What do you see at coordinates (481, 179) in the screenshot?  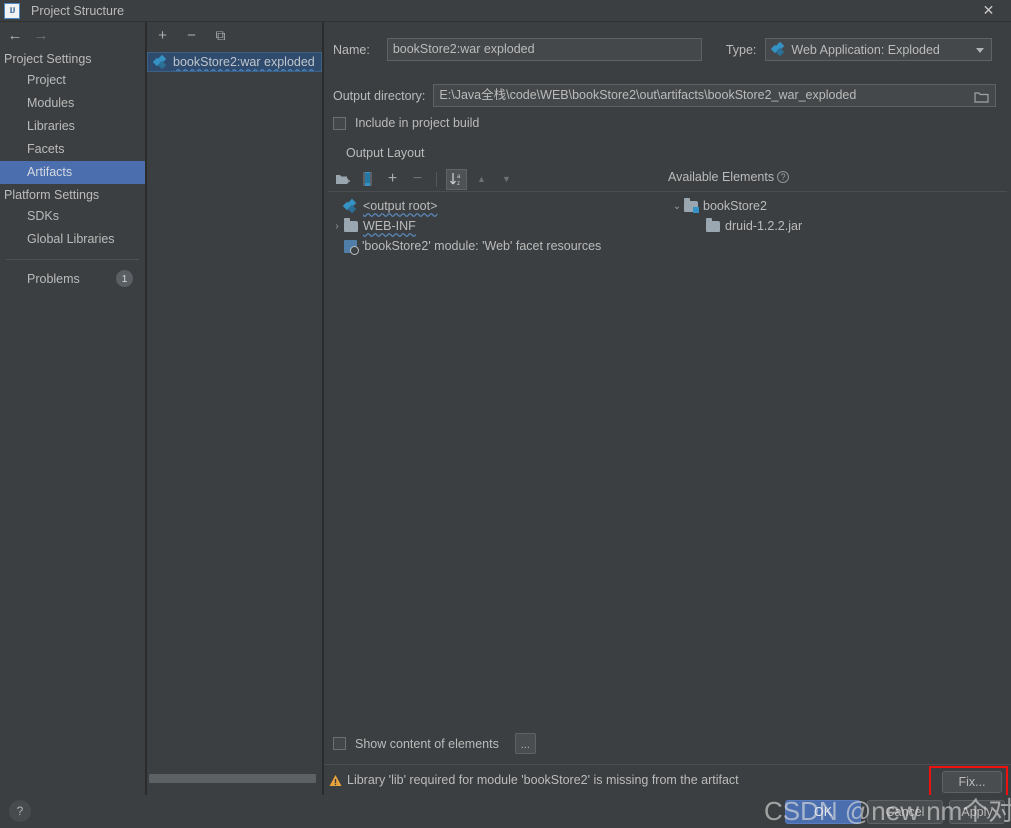 I see `move-up-button: ▲` at bounding box center [481, 179].